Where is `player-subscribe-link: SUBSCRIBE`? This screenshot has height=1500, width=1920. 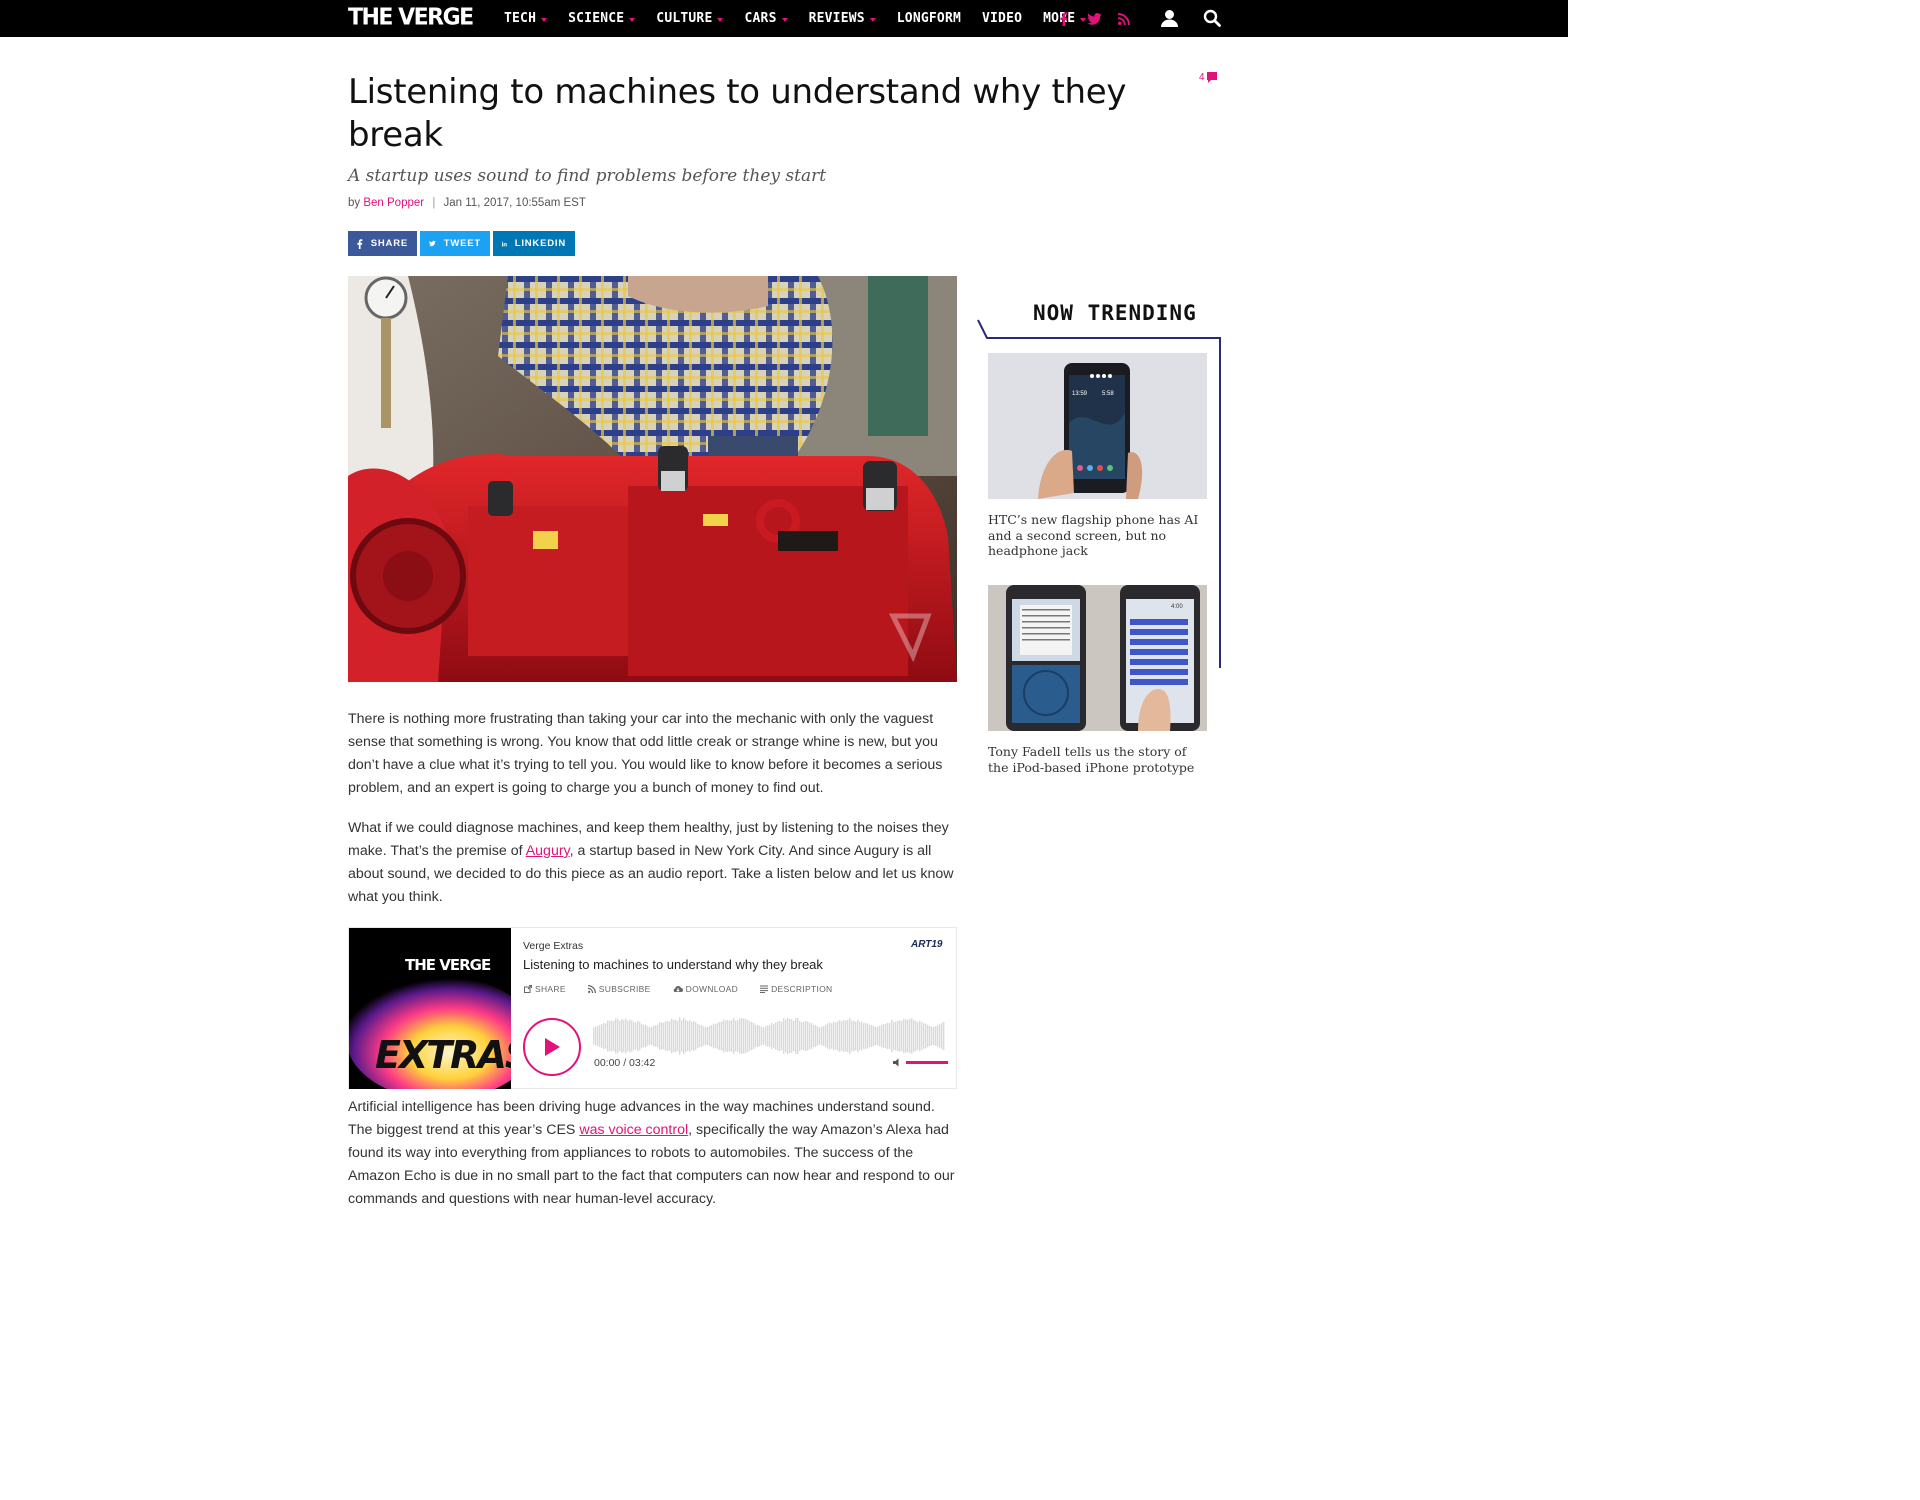 player-subscribe-link: SUBSCRIBE is located at coordinates (619, 989).